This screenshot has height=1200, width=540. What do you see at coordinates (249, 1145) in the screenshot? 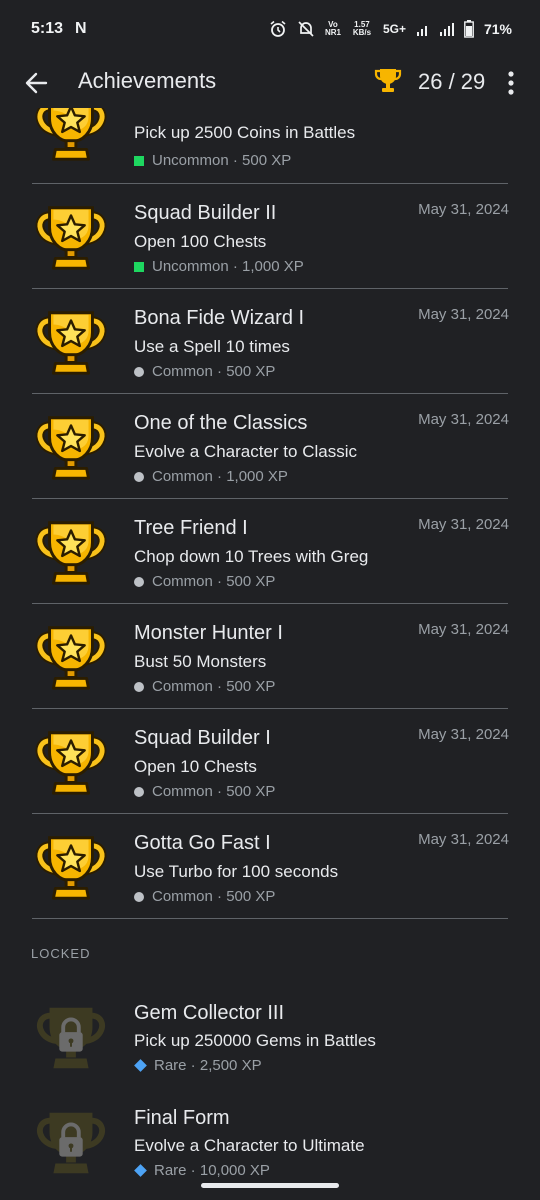
I see `achievement-desc: Evolve a Character to Ultimate` at bounding box center [249, 1145].